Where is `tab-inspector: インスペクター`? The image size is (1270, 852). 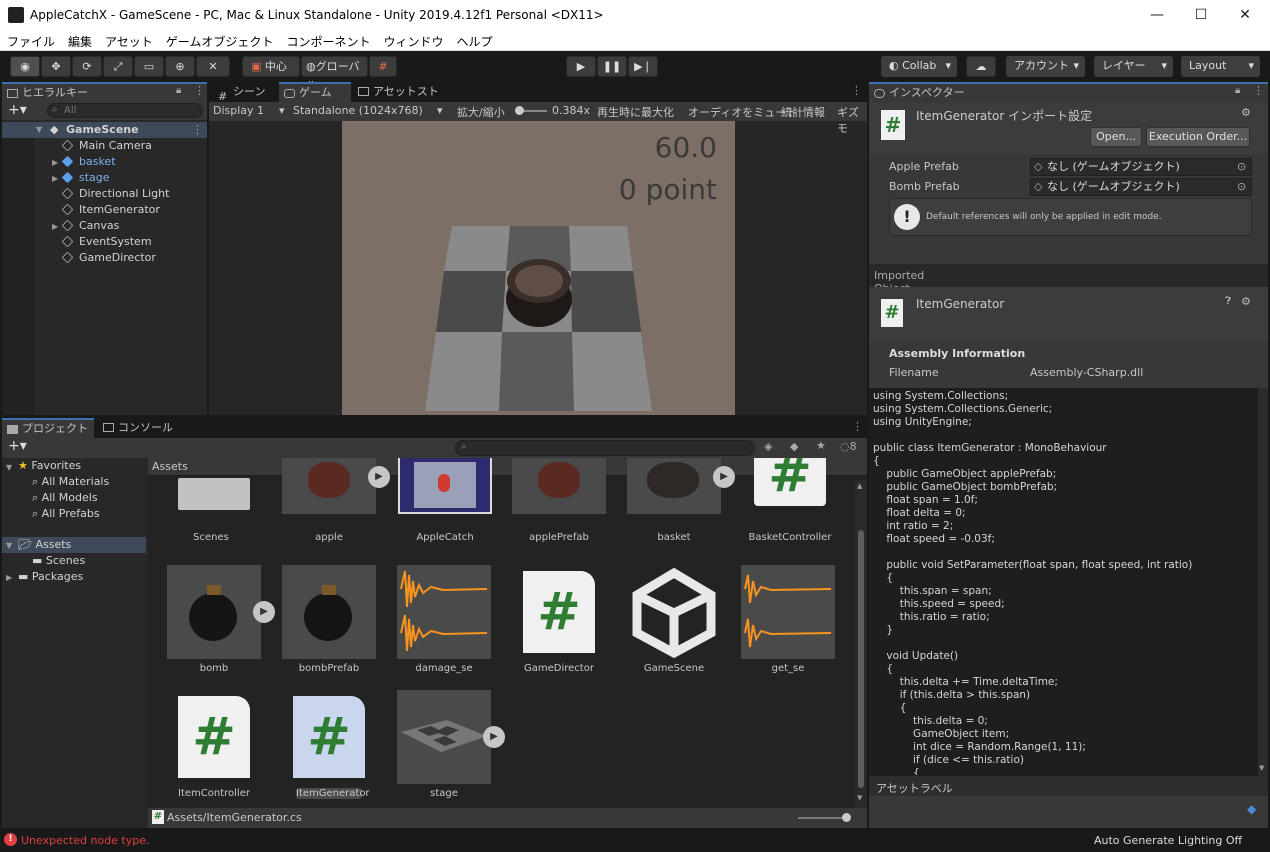
tab-inspector: インスペクター is located at coordinates (1068, 92).